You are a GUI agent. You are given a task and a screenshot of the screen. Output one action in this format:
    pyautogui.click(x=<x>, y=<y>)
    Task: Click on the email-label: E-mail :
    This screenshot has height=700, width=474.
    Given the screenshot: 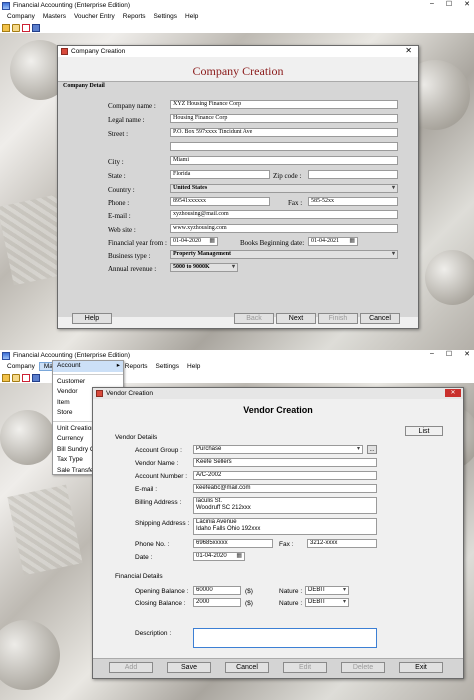 What is the action you would take?
    pyautogui.click(x=146, y=489)
    